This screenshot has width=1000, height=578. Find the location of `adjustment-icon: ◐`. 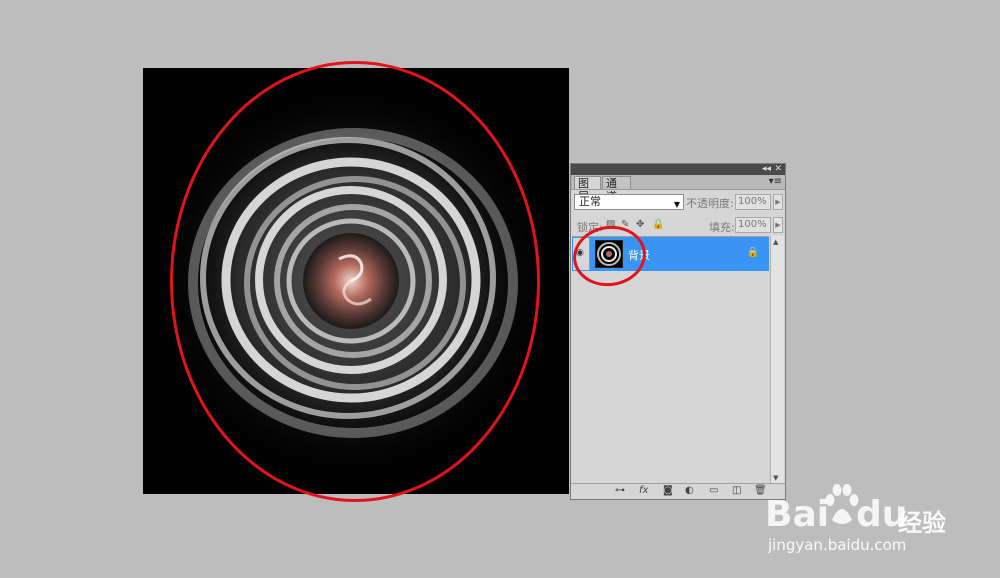

adjustment-icon: ◐ is located at coordinates (689, 490).